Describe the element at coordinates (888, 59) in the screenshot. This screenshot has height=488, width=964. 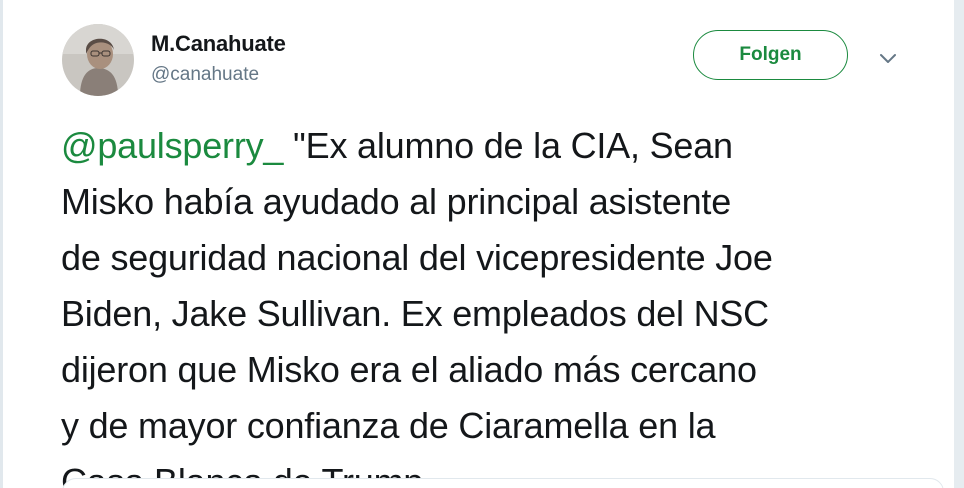
I see `chevron-down-icon` at that location.